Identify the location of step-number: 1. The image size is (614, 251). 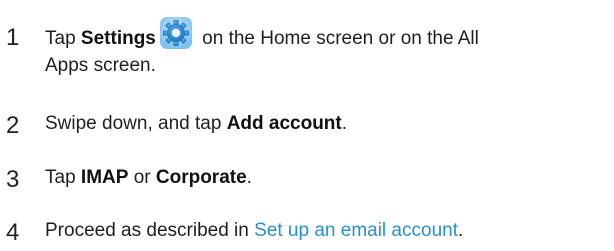
(13, 37).